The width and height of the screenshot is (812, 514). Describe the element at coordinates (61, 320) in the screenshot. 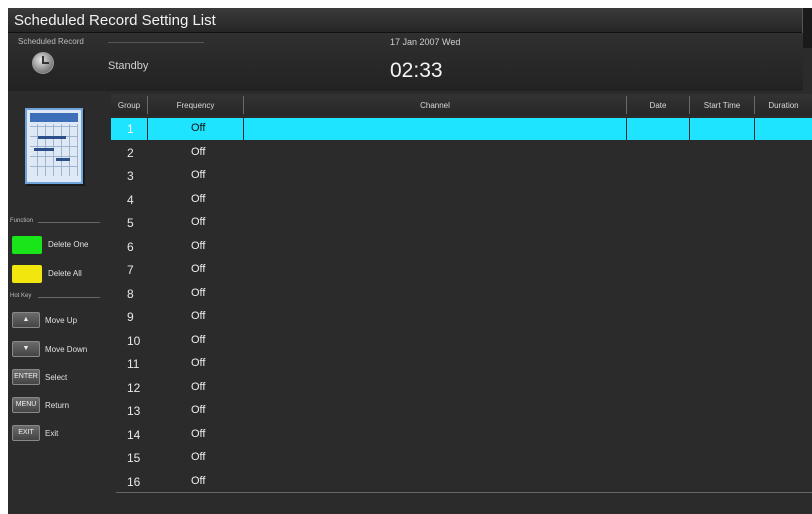

I see `move-up-label: Move Up` at that location.